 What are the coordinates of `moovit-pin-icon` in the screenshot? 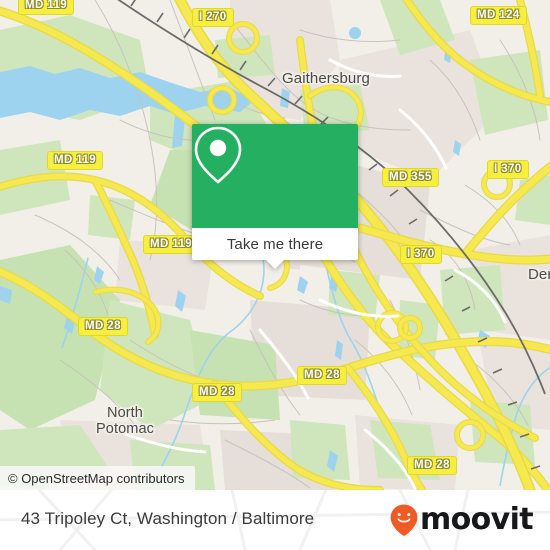 It's located at (404, 520).